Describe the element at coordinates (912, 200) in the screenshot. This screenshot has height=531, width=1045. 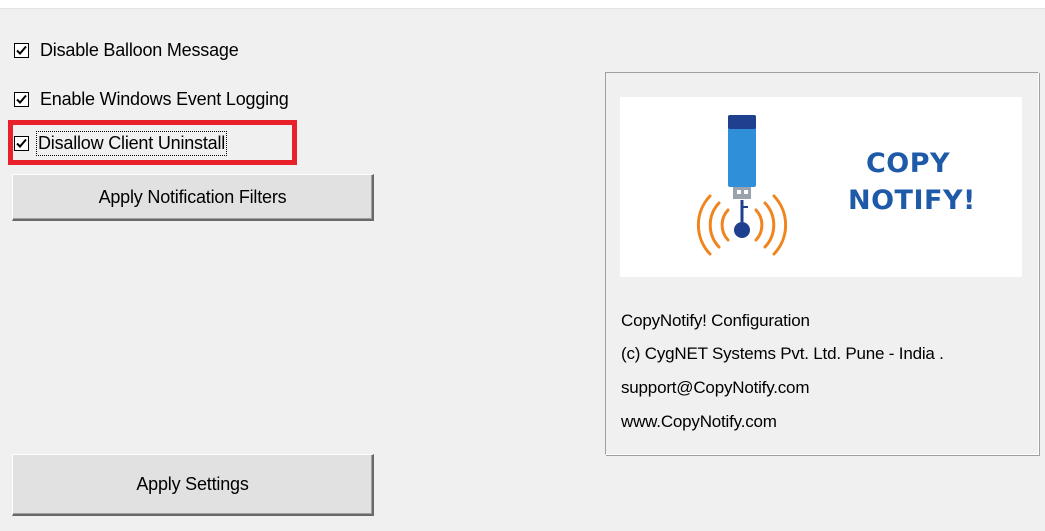
I see `logo-line-2: NOTIFY!` at that location.